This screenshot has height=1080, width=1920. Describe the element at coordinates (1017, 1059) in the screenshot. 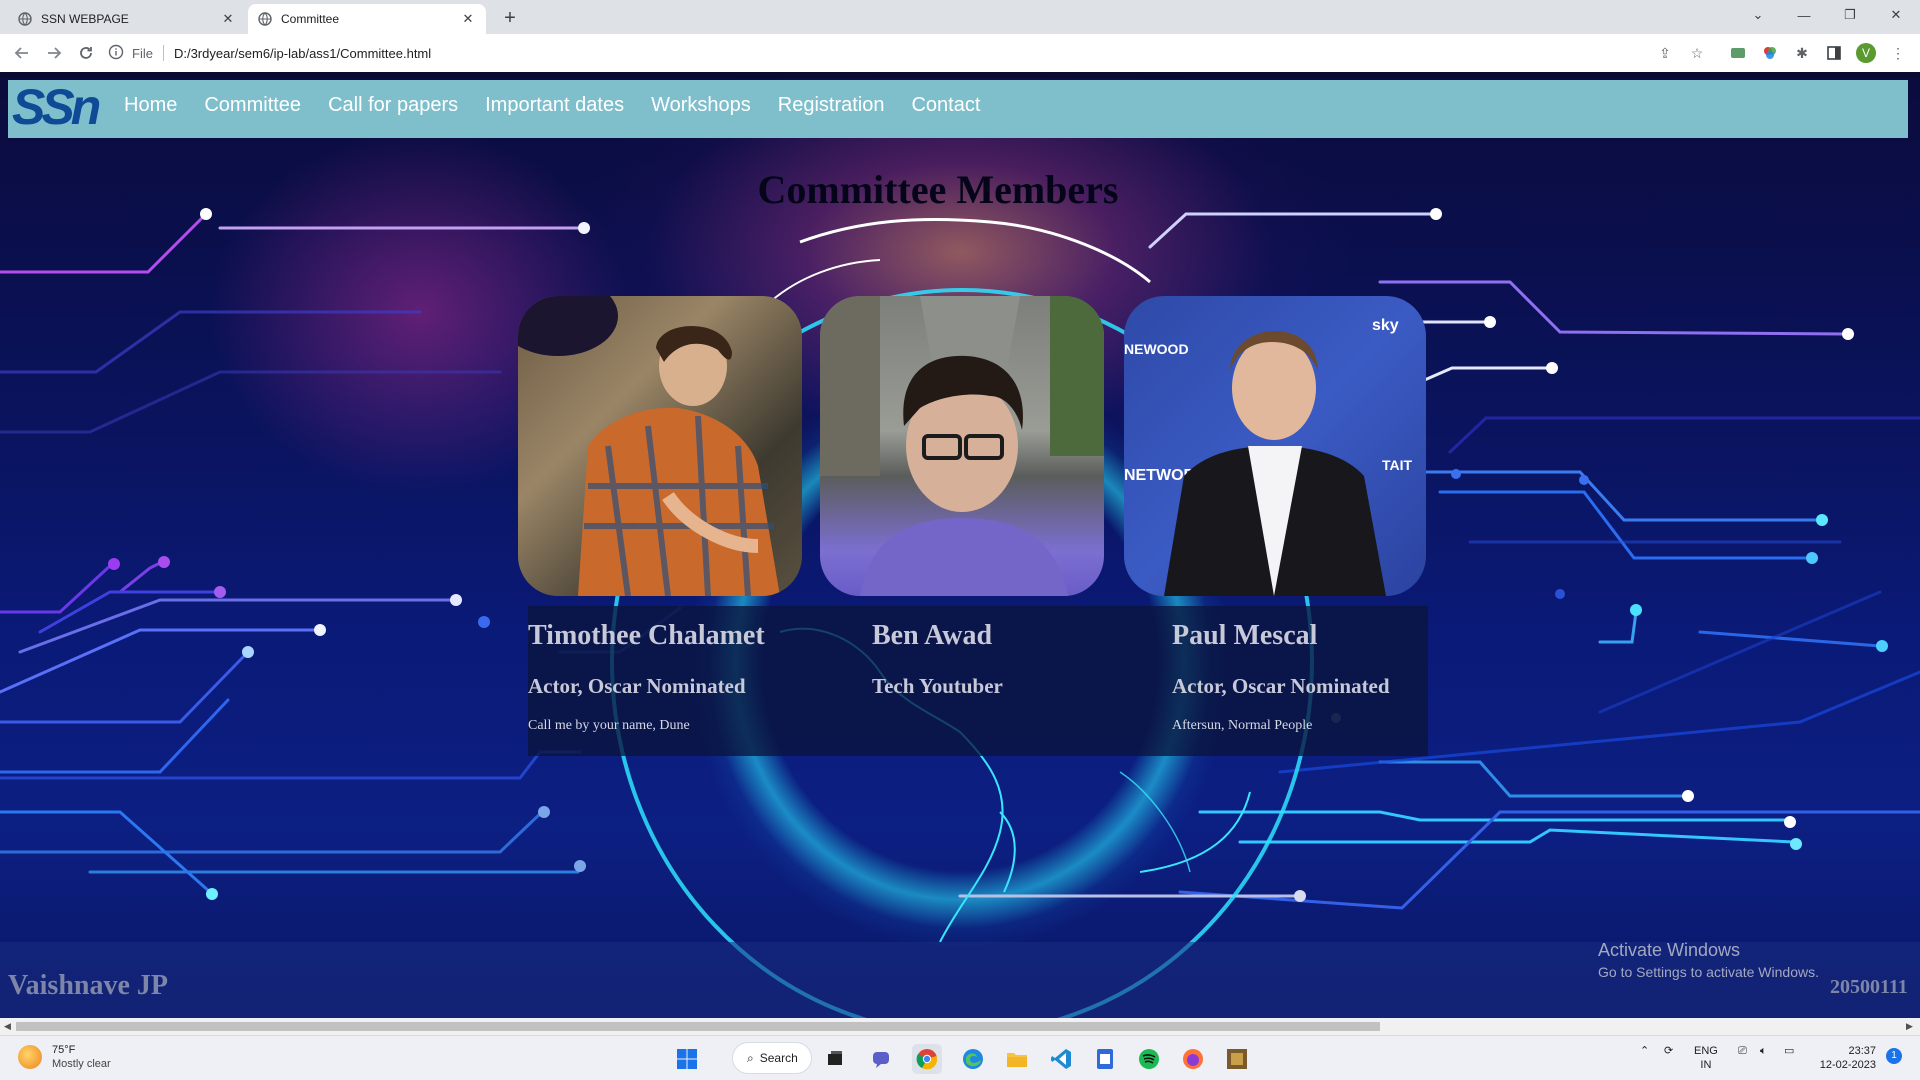

I see `file-explorer-icon` at that location.